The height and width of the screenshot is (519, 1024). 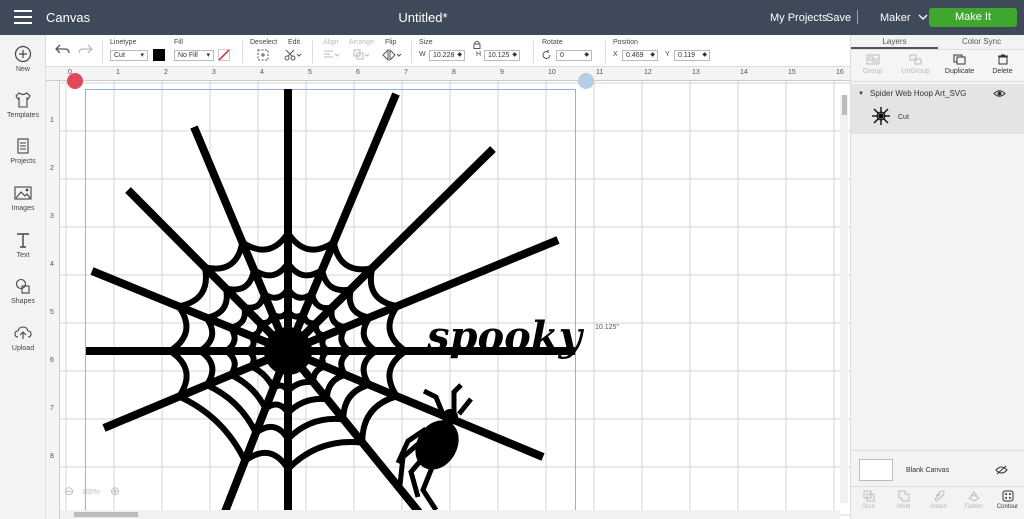 What do you see at coordinates (857, 17) in the screenshot?
I see `header-separator` at bounding box center [857, 17].